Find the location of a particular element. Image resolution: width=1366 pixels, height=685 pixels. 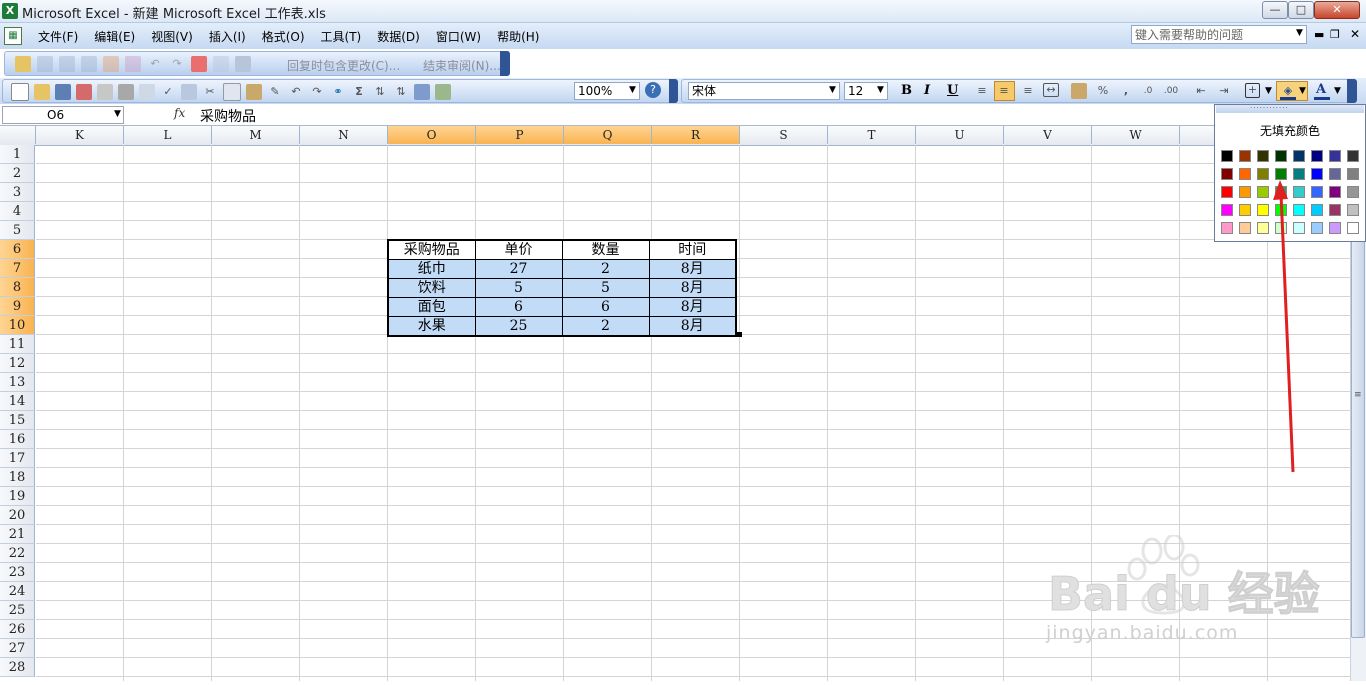

font-color-dropdown-icon: ▼ is located at coordinates (1337, 91).